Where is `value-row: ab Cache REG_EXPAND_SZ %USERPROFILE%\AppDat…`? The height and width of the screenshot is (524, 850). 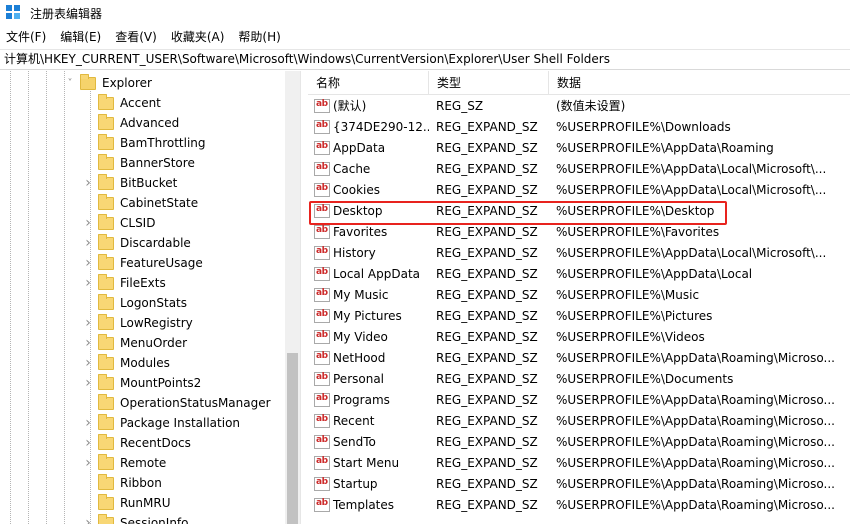 value-row: ab Cache REG_EXPAND_SZ %USERPROFILE%\AppDat… is located at coordinates (579, 168).